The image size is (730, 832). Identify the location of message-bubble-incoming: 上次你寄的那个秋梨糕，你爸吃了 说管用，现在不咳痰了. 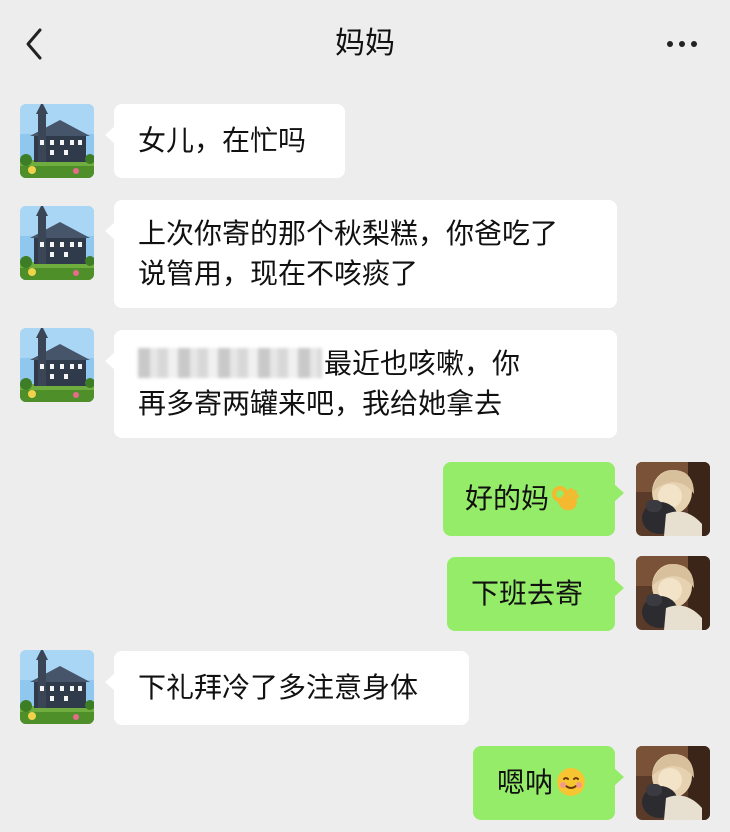
(361, 254).